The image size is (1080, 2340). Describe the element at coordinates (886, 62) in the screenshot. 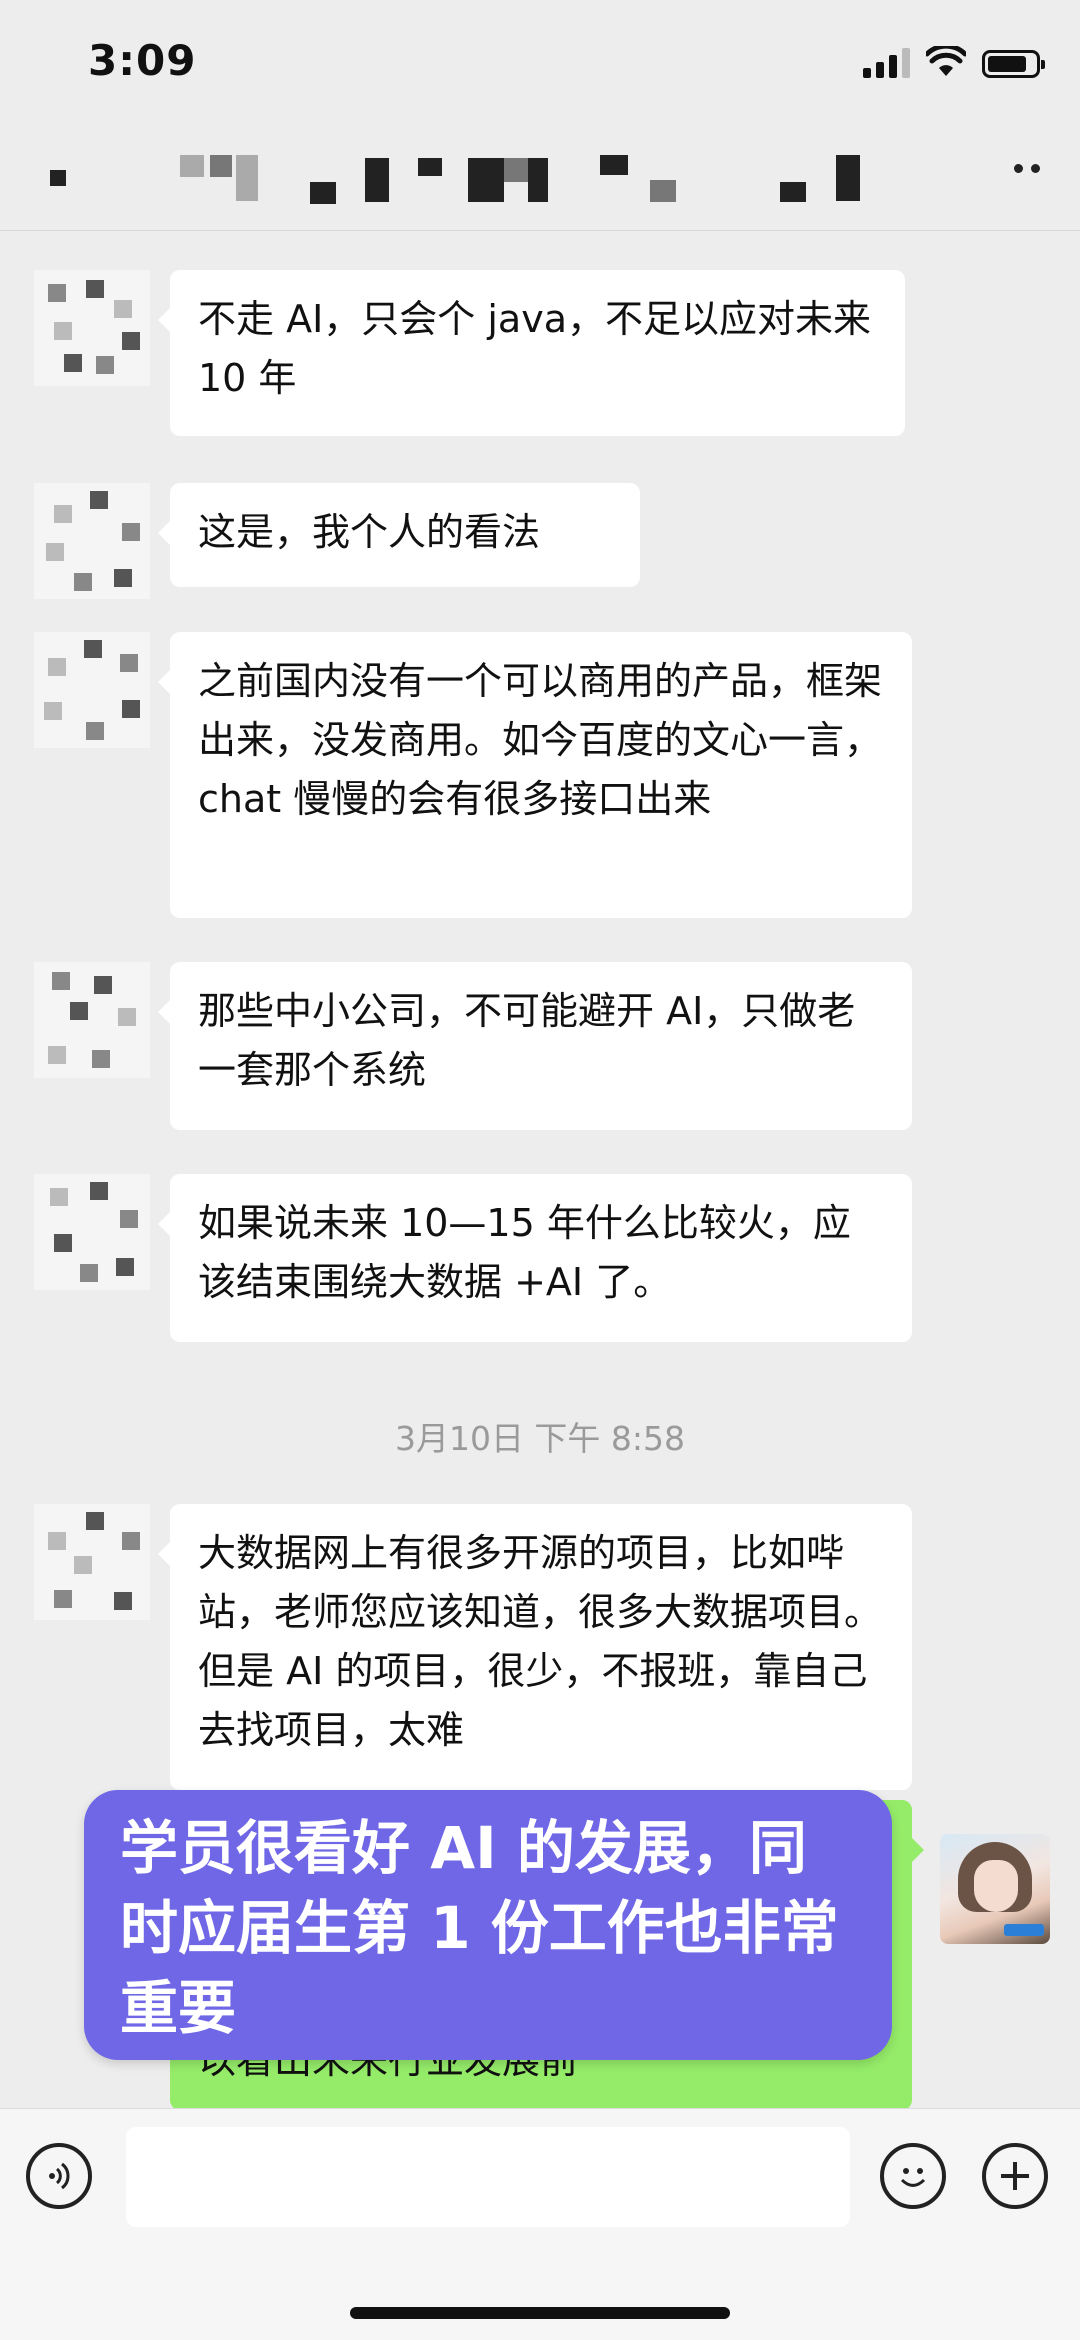

I see `signal-bars-icon` at that location.